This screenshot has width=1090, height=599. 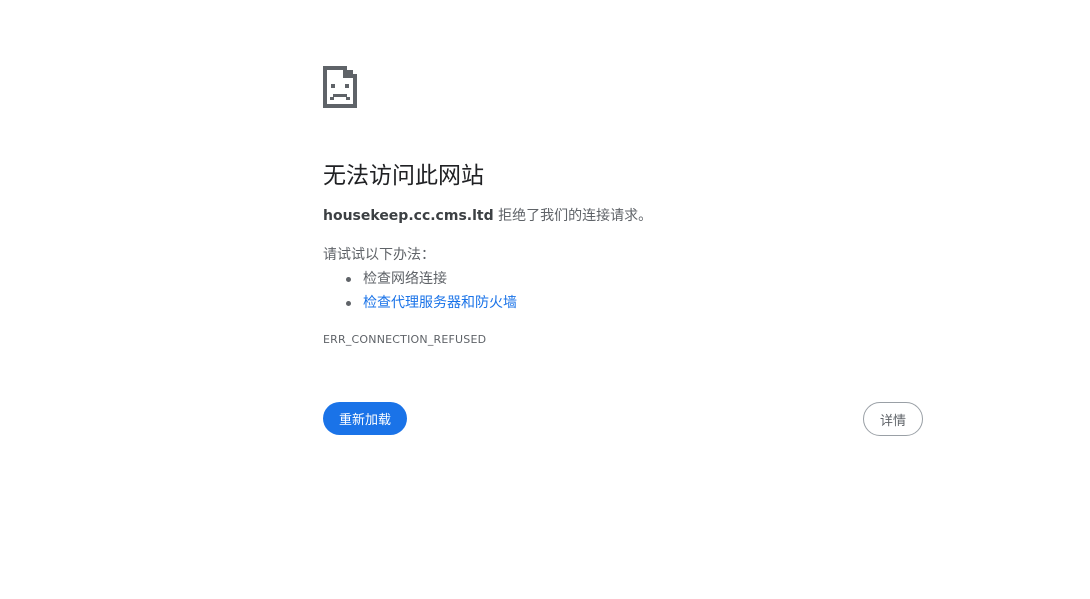 What do you see at coordinates (405, 339) in the screenshot?
I see `error-code: ERR_CONNECTION_REFUSED` at bounding box center [405, 339].